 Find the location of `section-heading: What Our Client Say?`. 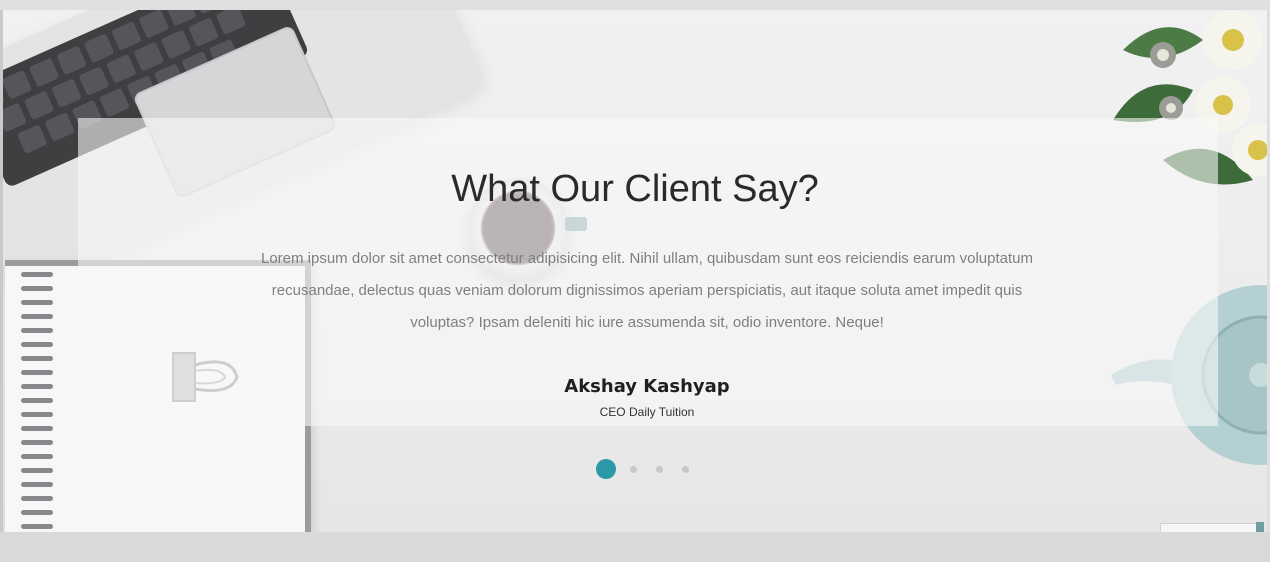

section-heading: What Our Client Say? is located at coordinates (635, 189).